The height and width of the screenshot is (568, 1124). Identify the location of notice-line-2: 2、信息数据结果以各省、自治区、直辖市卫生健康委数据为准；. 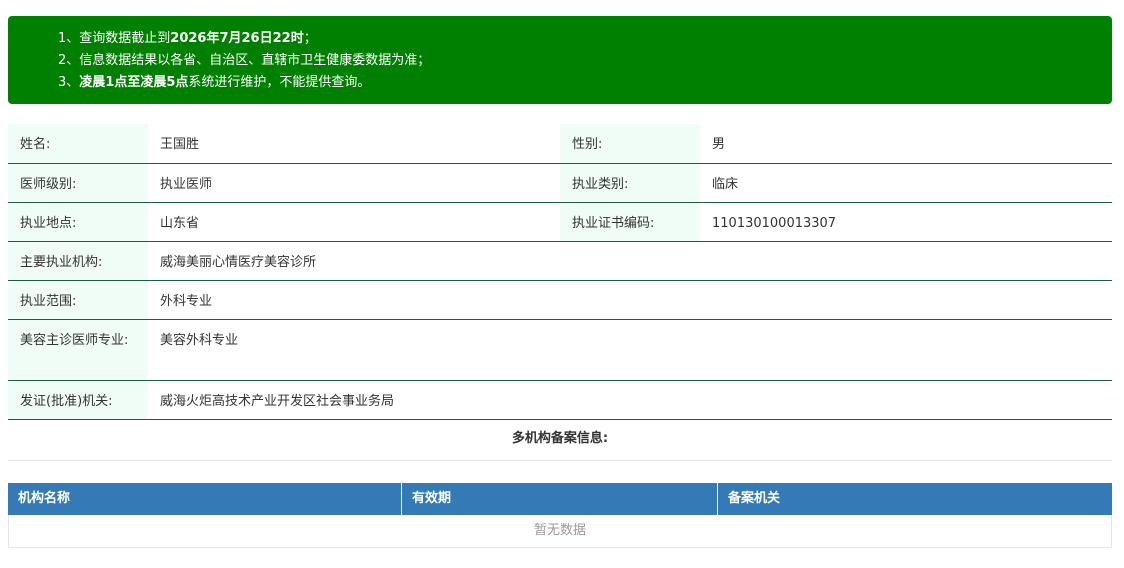
(244, 60).